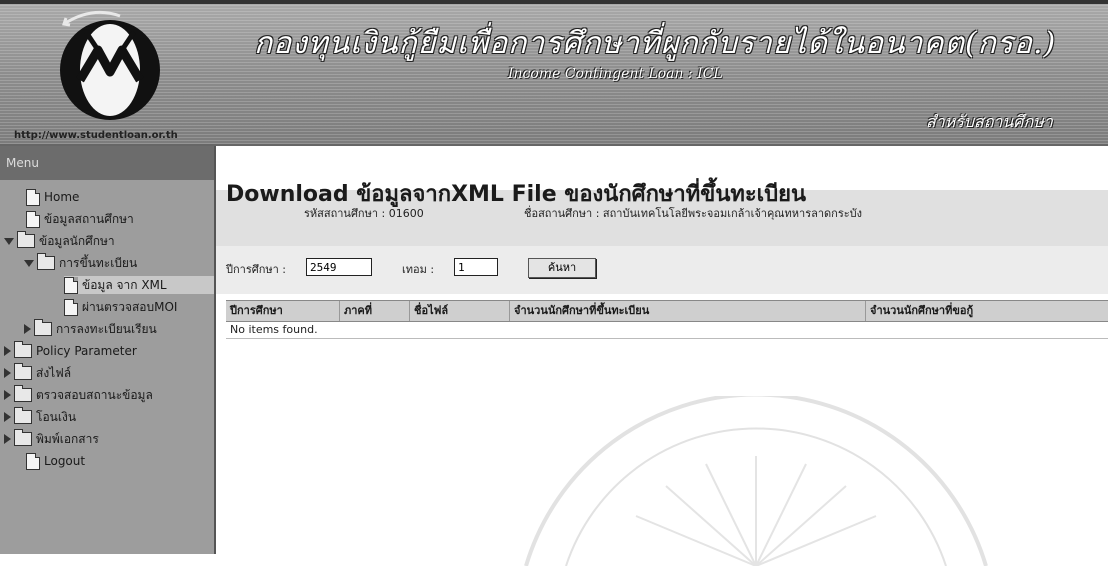 This screenshot has height=566, width=1108. Describe the element at coordinates (78, 394) in the screenshot. I see `sidebar-item-check-status: ตรวจสอบสถานะข้อมูล` at that location.